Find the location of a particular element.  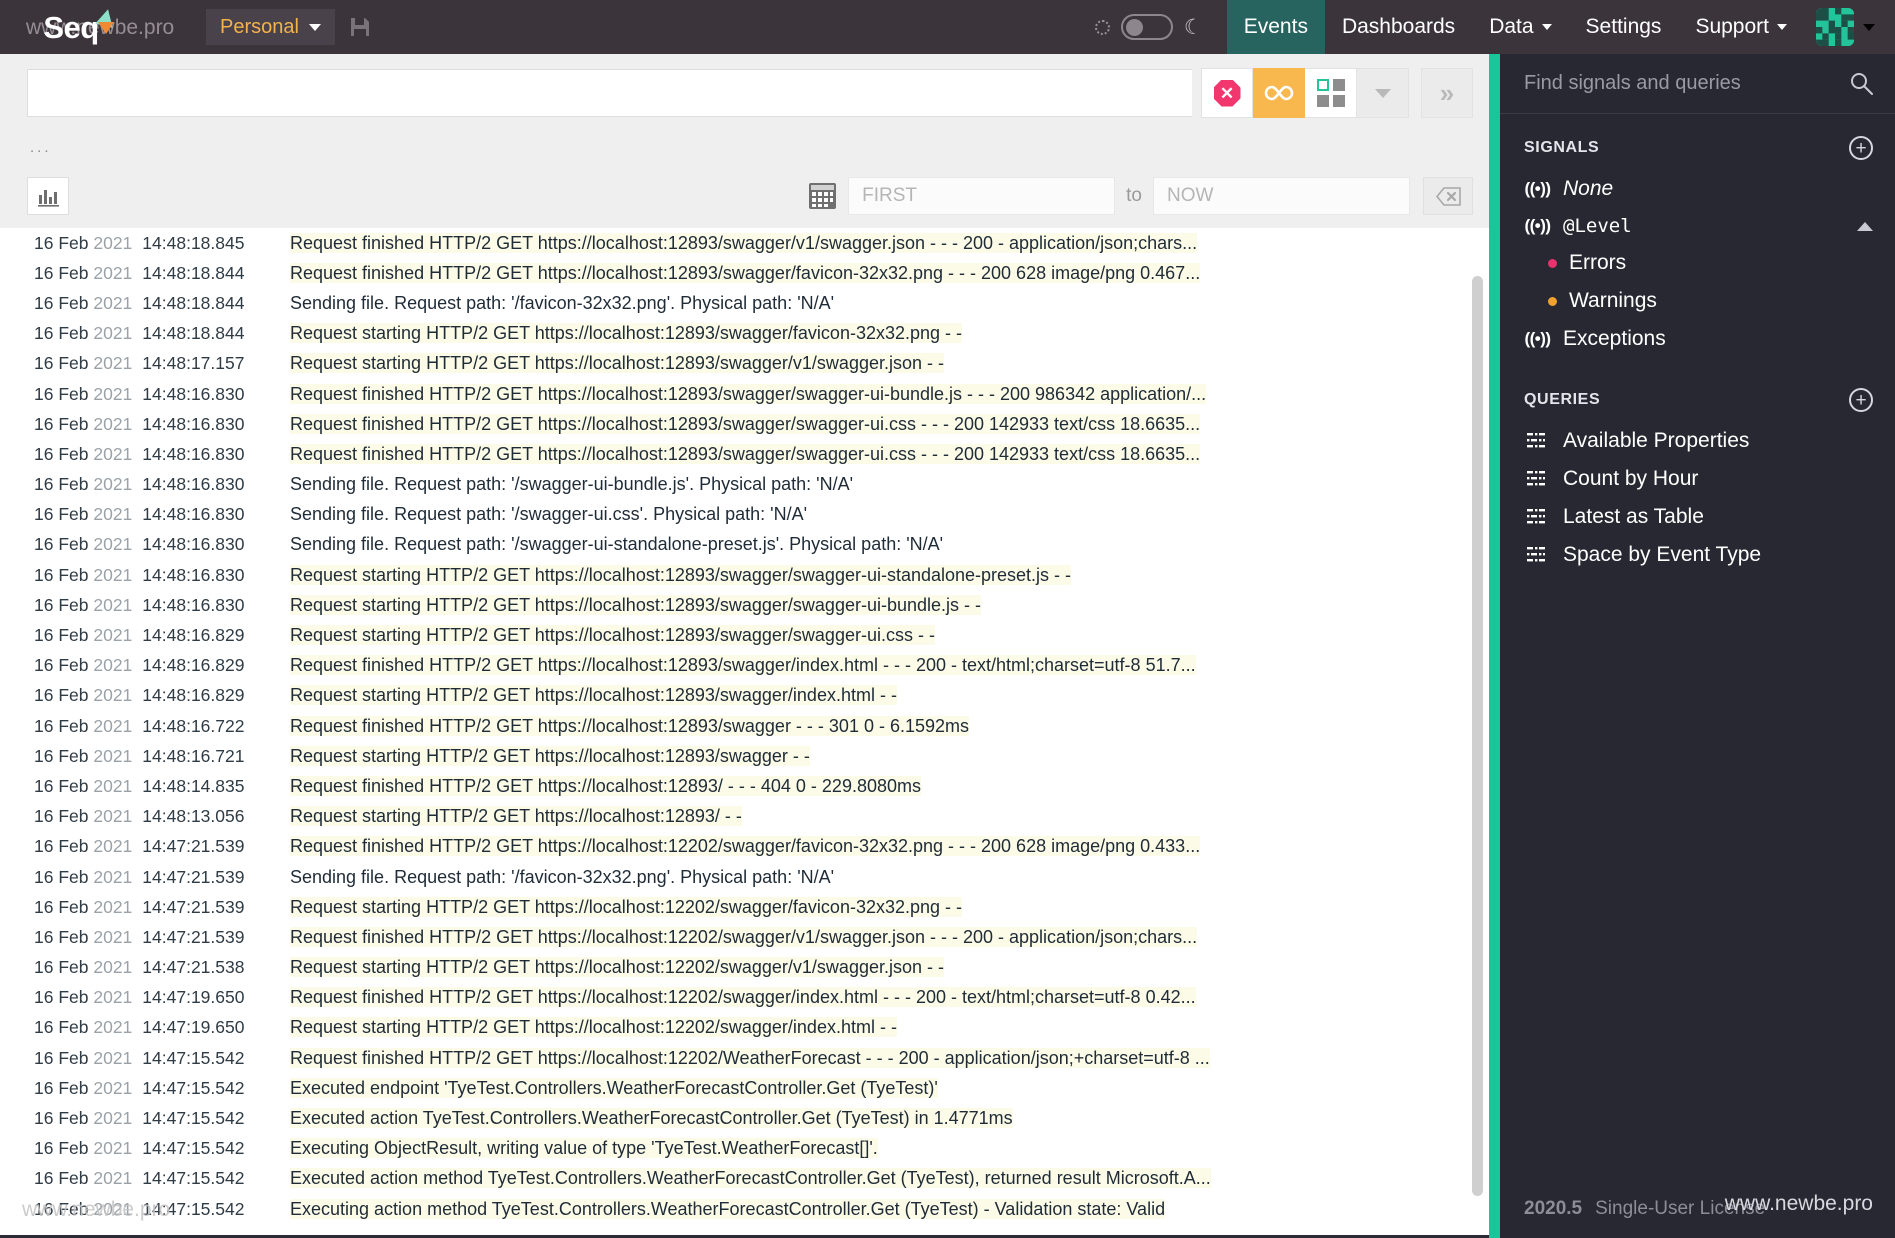

layout-button is located at coordinates (1331, 93).